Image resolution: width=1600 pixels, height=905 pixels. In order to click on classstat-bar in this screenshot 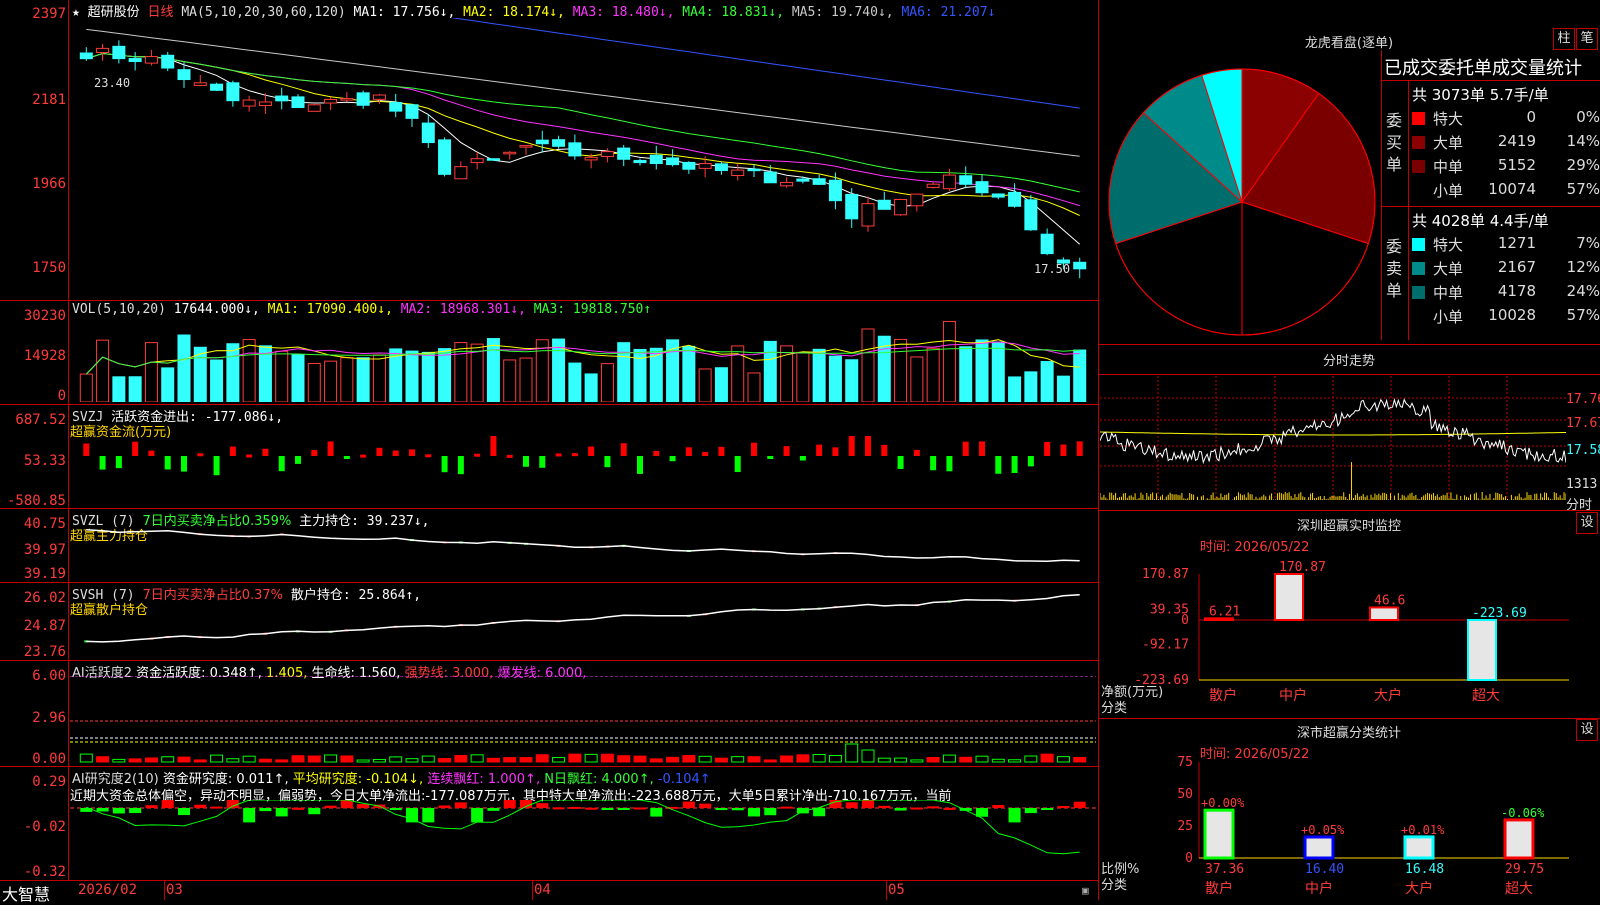, I will do `click(1219, 834)`.